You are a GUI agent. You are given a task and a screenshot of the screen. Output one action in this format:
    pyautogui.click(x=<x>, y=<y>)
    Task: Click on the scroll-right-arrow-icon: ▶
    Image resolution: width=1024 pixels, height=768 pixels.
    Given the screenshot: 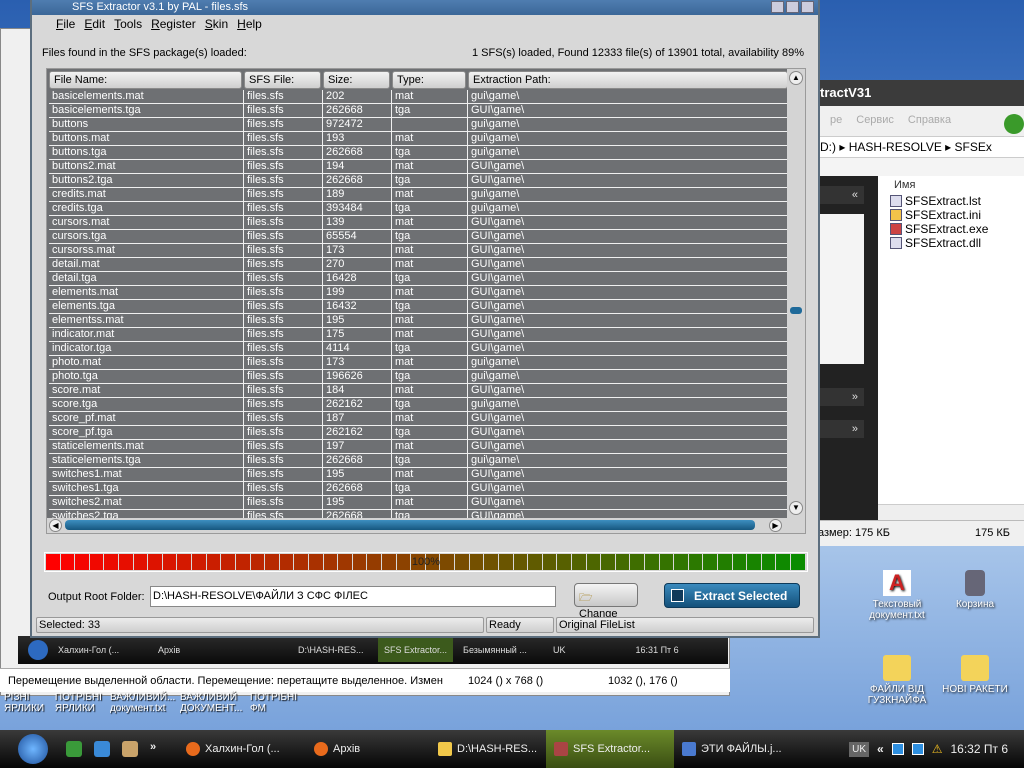 What is the action you would take?
    pyautogui.click(x=775, y=525)
    